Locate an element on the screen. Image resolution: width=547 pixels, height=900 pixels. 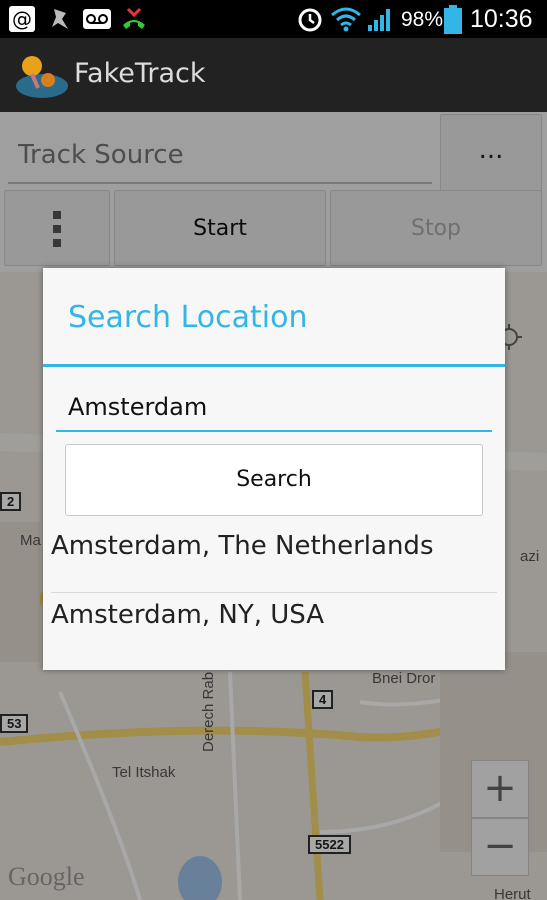
usb-debug-icon is located at coordinates (60, 21).